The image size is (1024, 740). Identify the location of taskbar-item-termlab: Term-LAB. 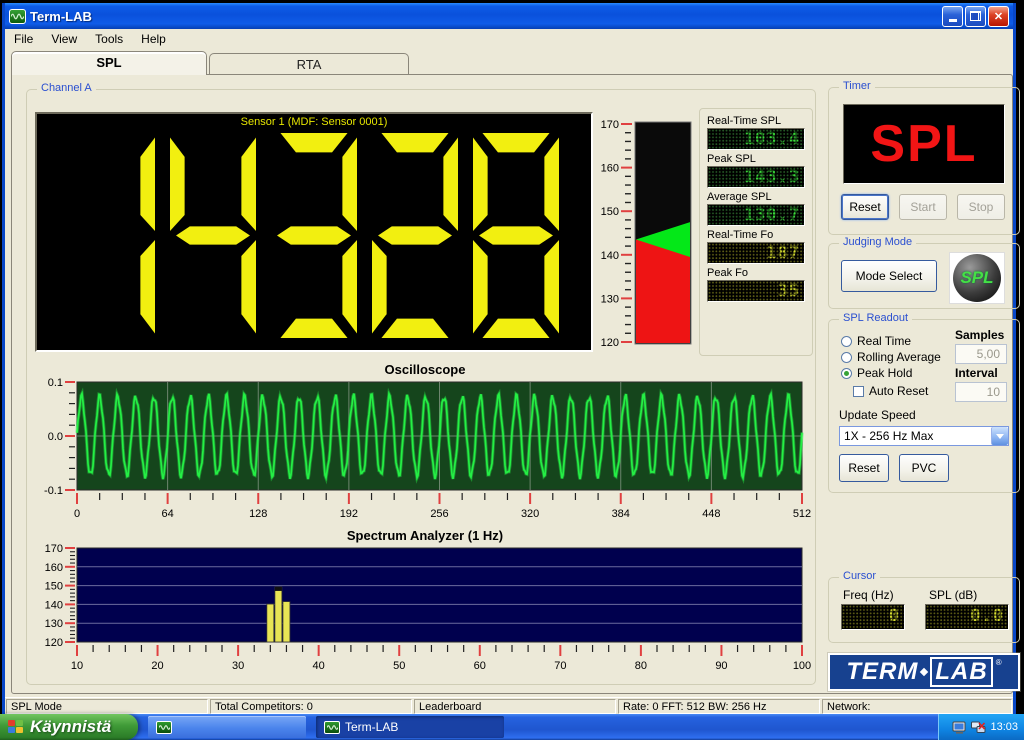
(410, 727).